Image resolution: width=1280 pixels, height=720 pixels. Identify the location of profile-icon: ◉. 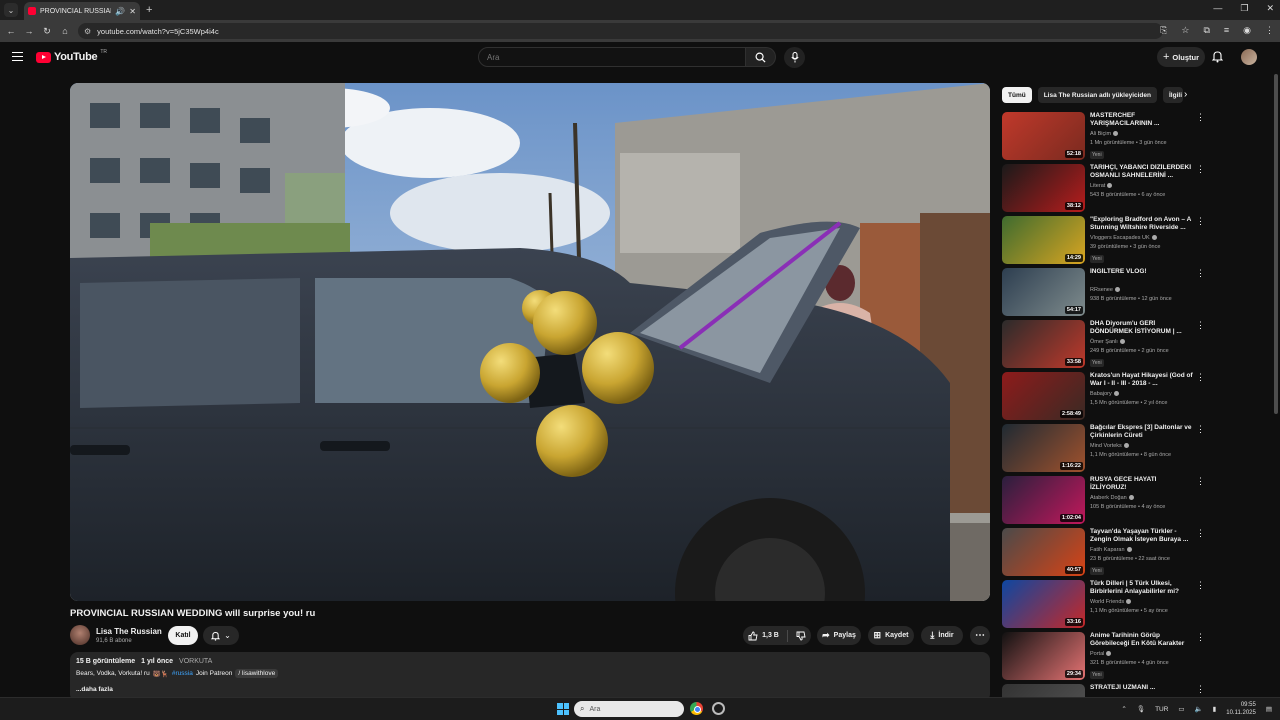
(1247, 30).